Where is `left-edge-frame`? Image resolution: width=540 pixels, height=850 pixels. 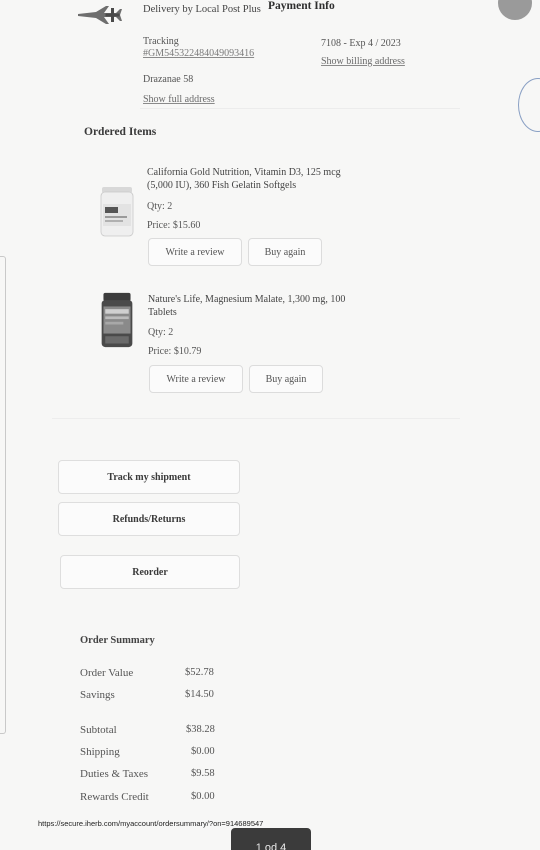
left-edge-frame is located at coordinates (3, 495).